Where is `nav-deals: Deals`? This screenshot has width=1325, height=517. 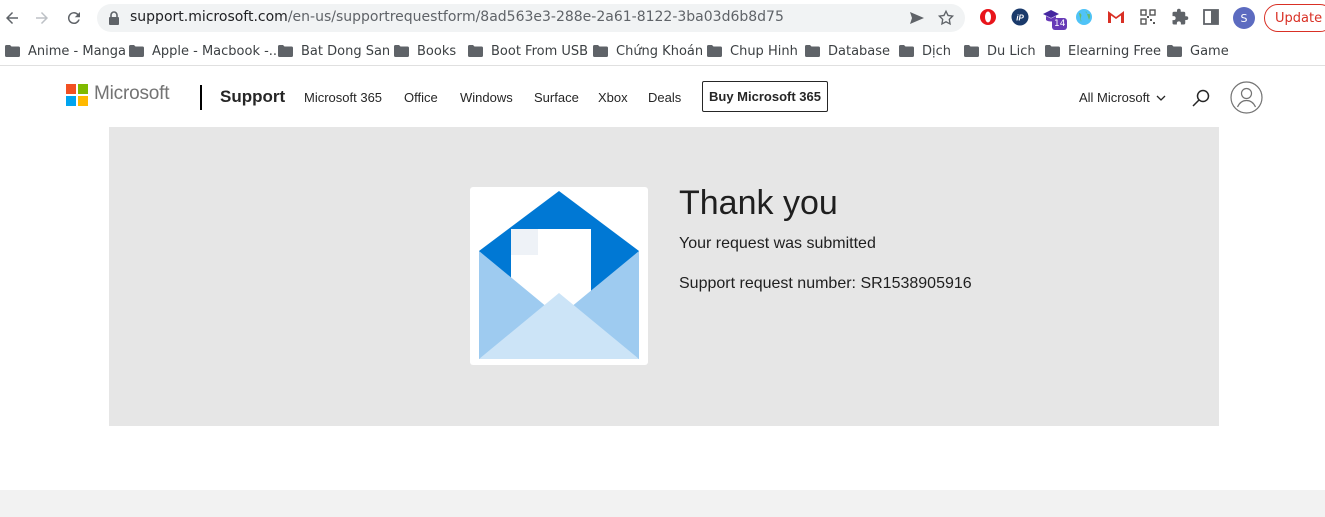
nav-deals: Deals is located at coordinates (664, 97).